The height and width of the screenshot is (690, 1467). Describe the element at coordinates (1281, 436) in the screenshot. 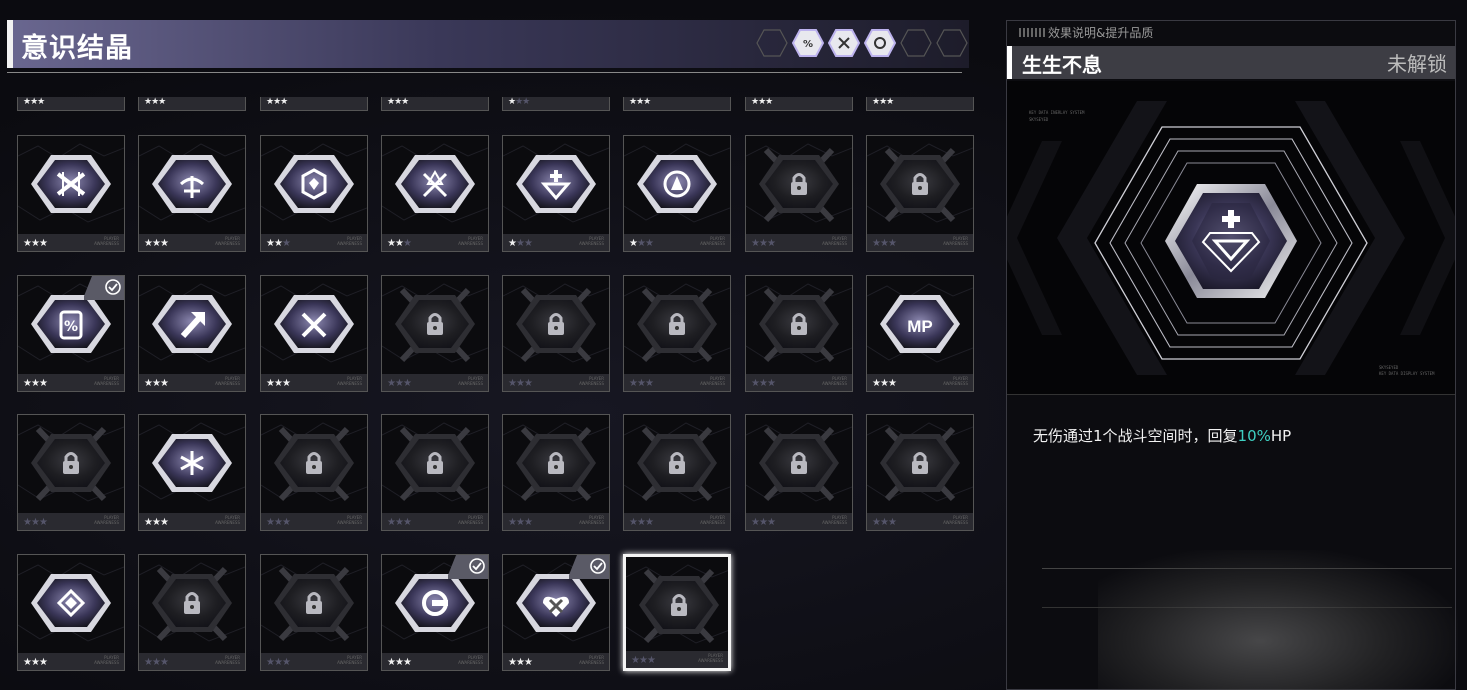

I see `desc-suffix: HP` at that location.